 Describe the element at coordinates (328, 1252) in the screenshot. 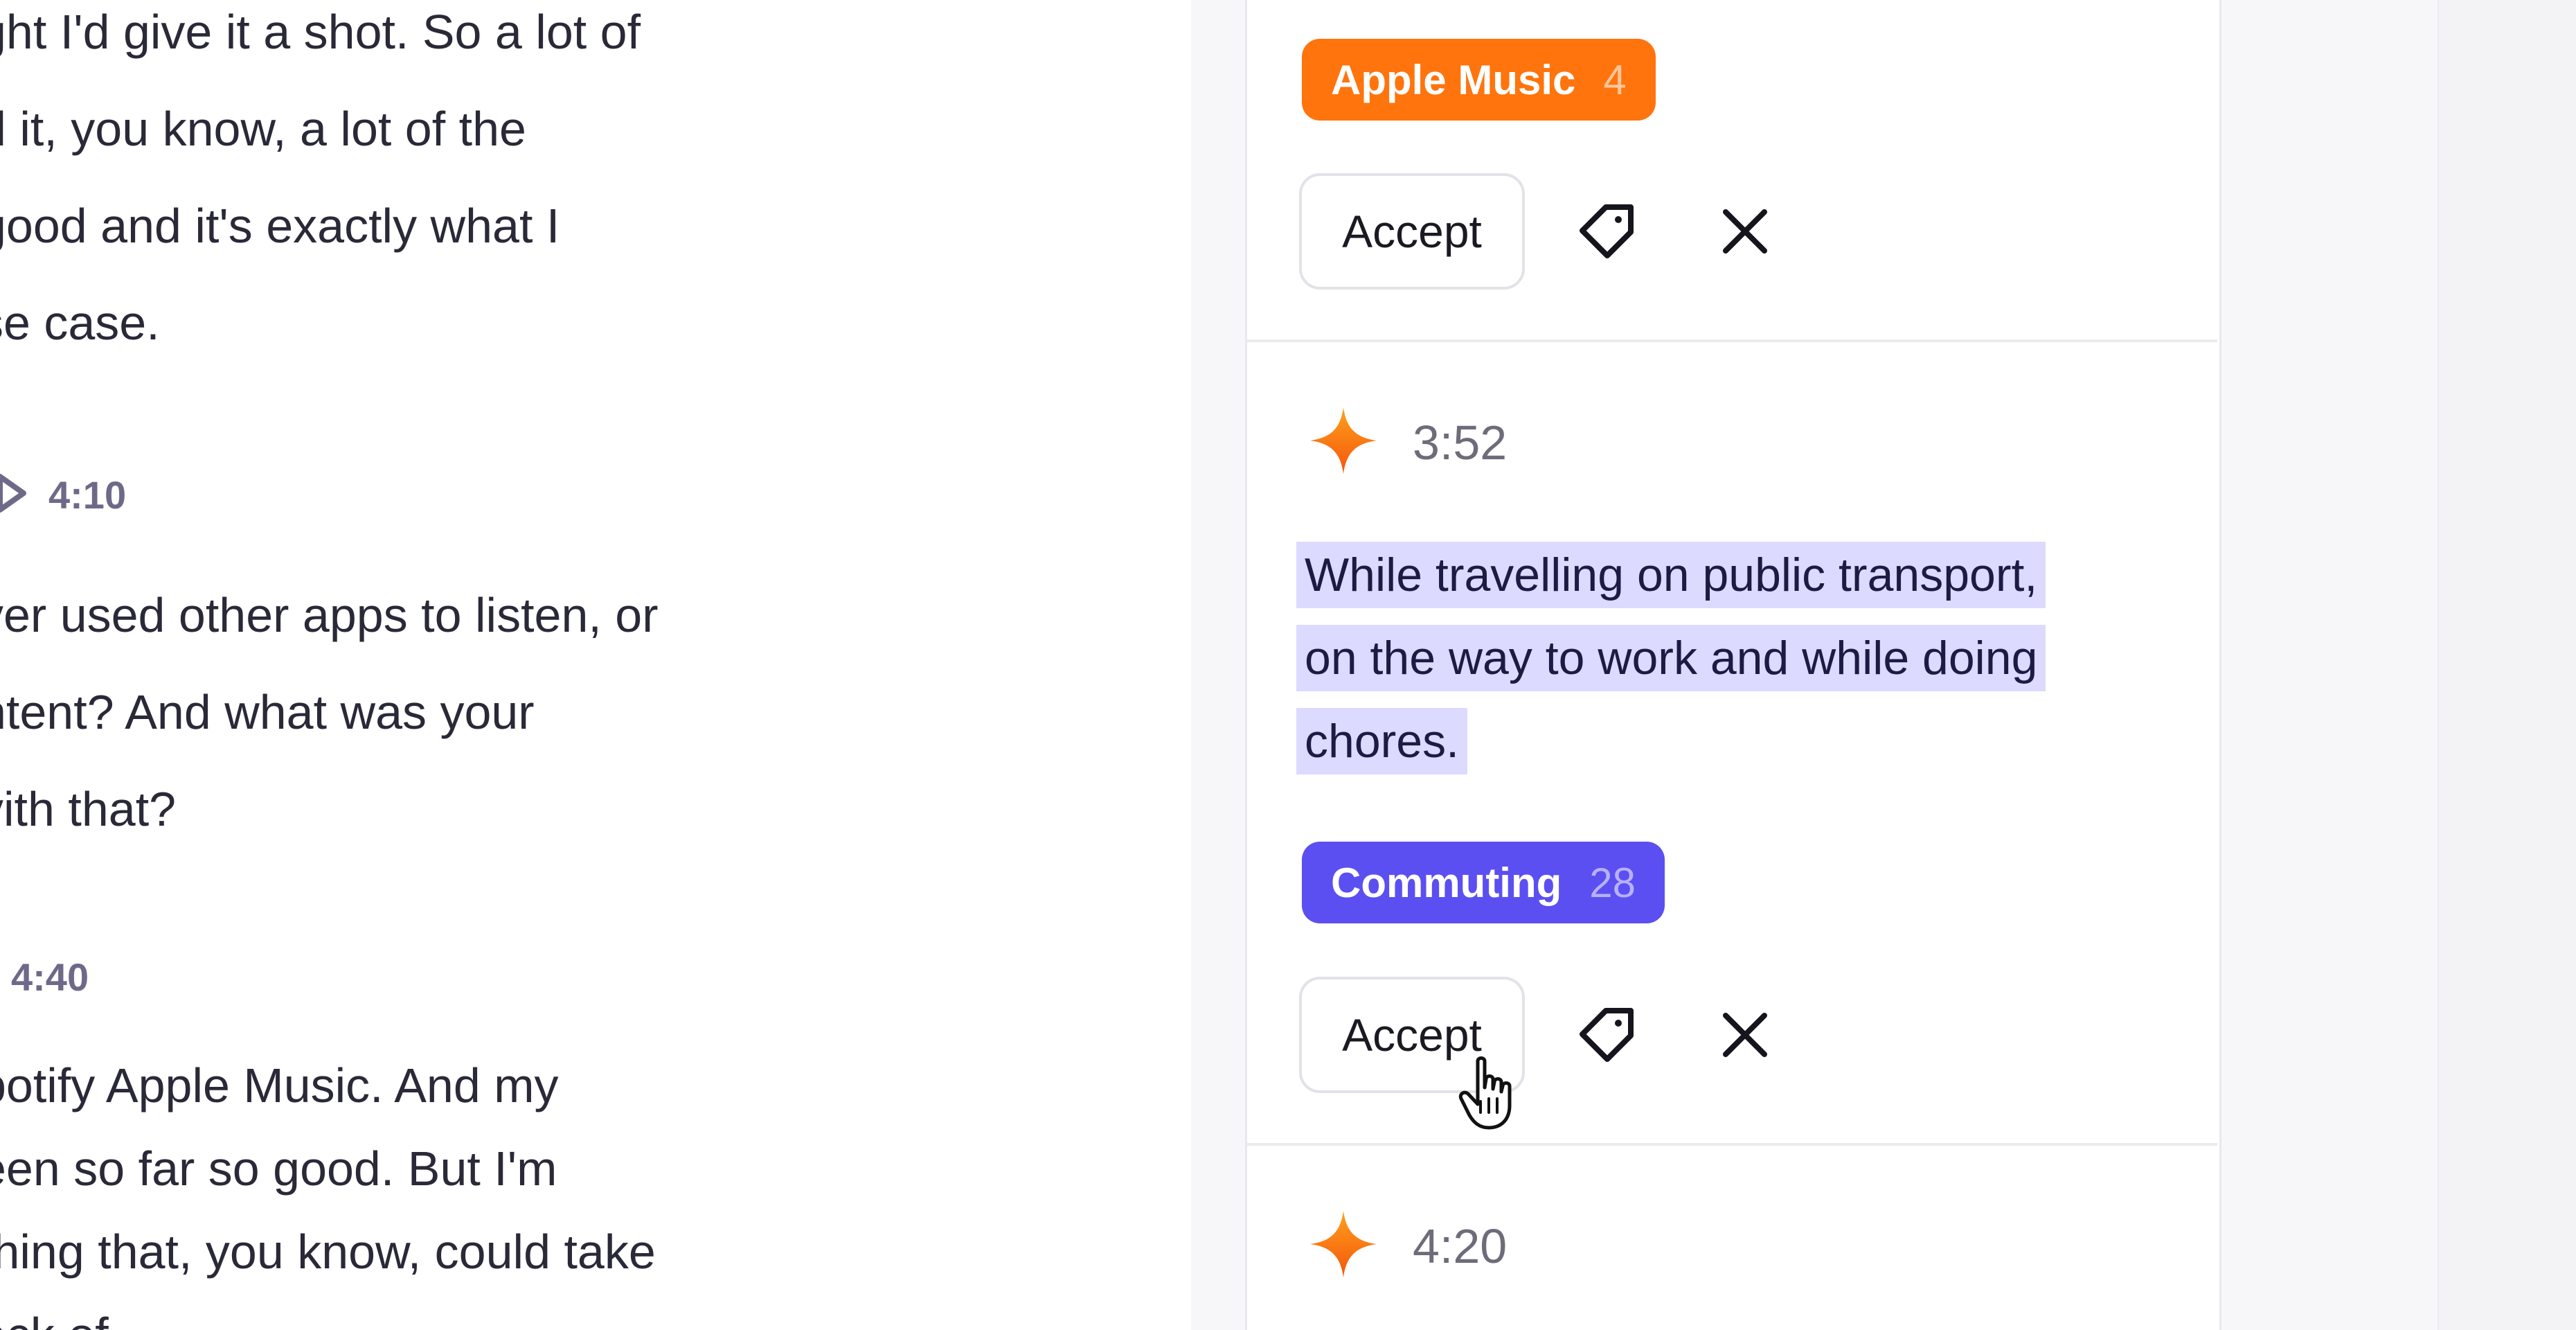

I see `transcript-line: thing that, you know, could take` at that location.